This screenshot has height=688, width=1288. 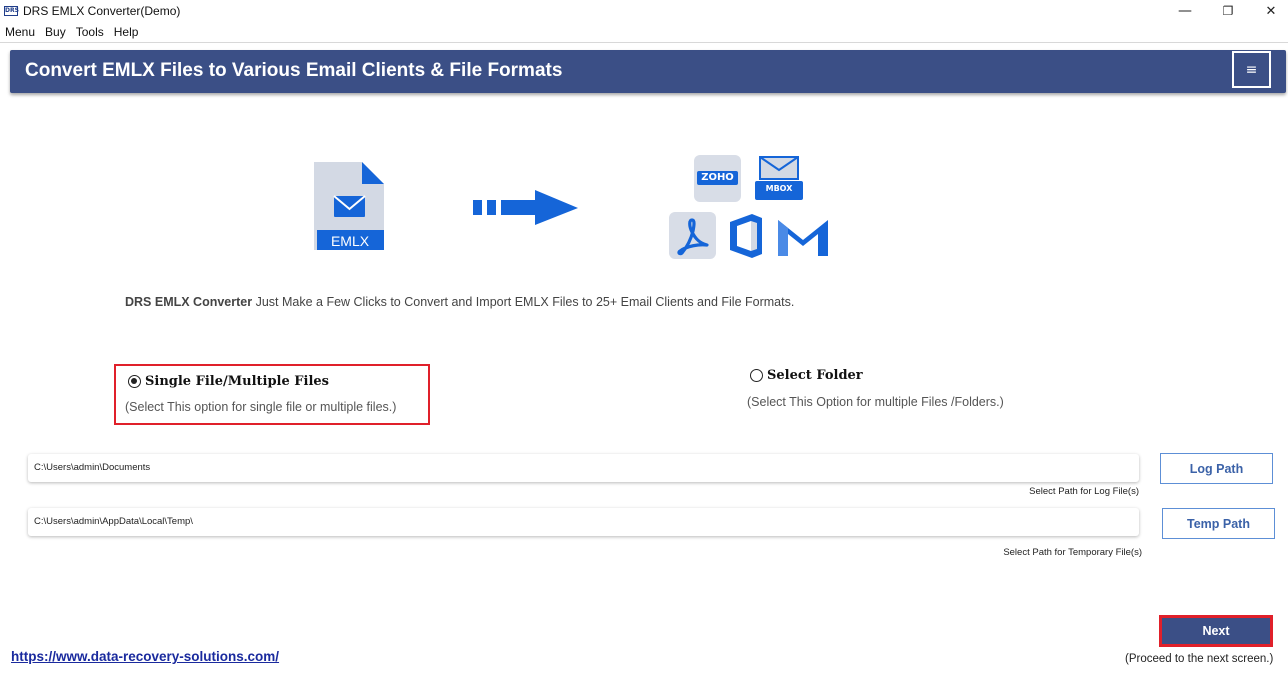 What do you see at coordinates (11, 11) in the screenshot?
I see `app-logo-icon: DRS` at bounding box center [11, 11].